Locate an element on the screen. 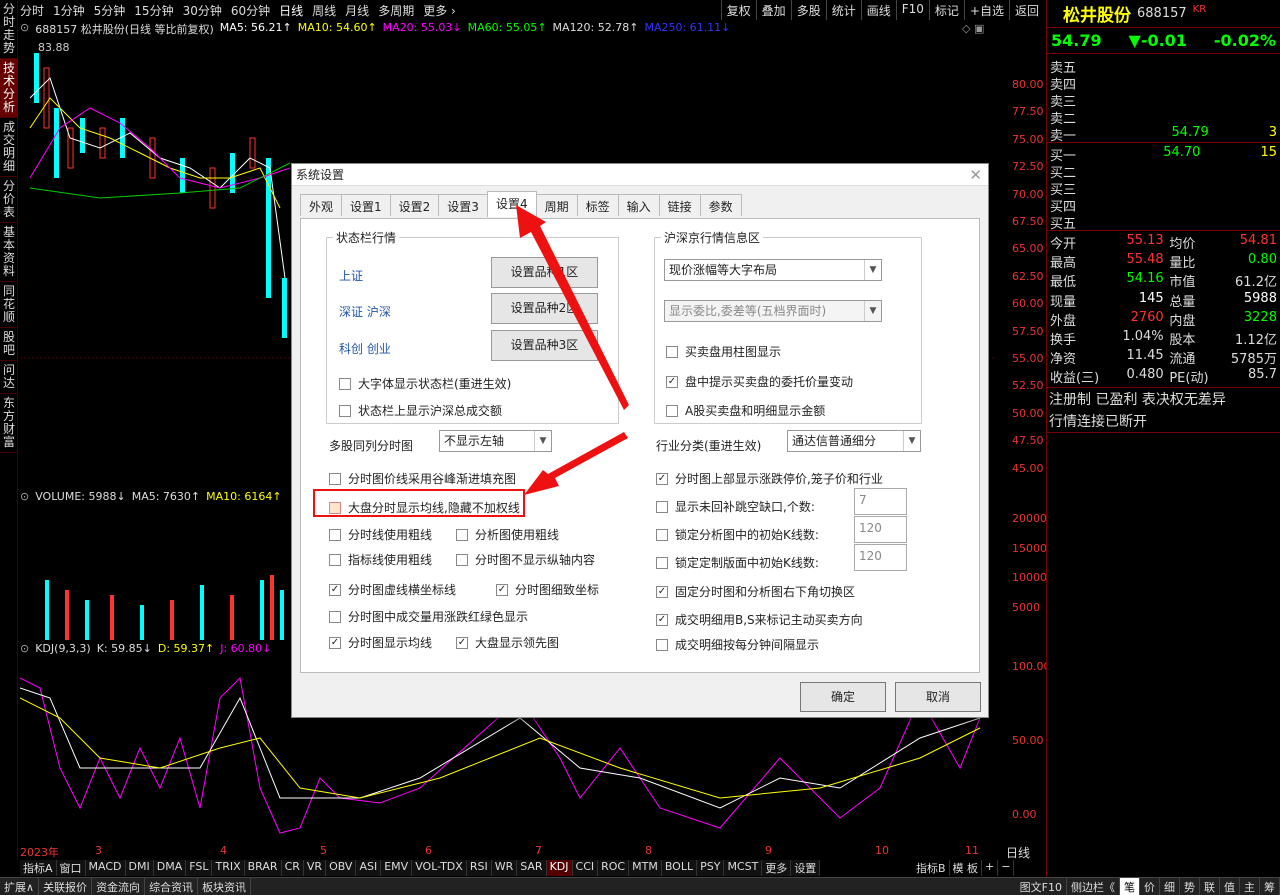  arrow-to-tab is located at coordinates (572, 307).